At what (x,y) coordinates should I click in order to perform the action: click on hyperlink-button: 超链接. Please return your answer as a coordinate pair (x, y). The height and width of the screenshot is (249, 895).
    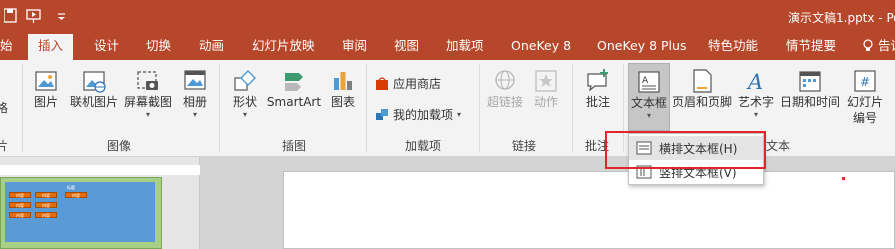
    Looking at the image, I should click on (505, 89).